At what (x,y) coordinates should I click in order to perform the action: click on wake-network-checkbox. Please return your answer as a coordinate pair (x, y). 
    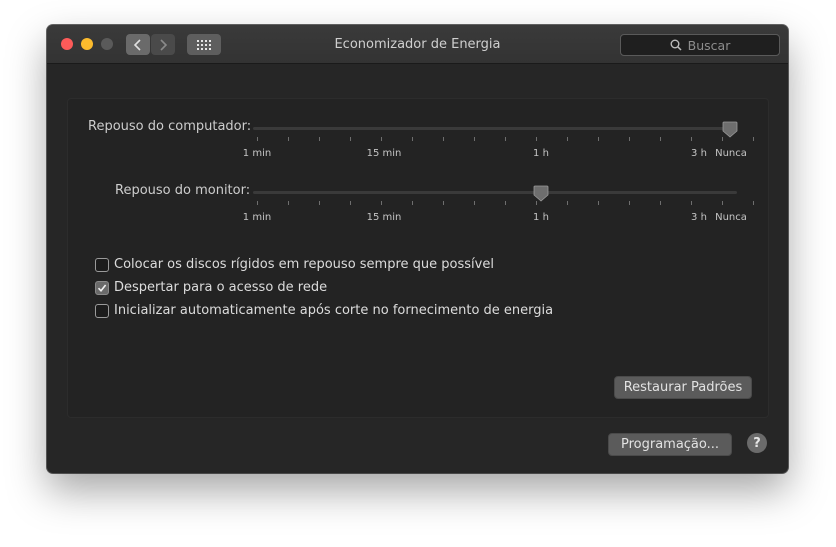
    Looking at the image, I should click on (102, 287).